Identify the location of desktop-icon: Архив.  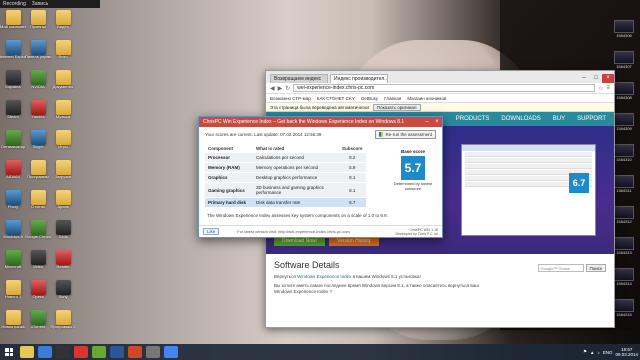
(63, 203).